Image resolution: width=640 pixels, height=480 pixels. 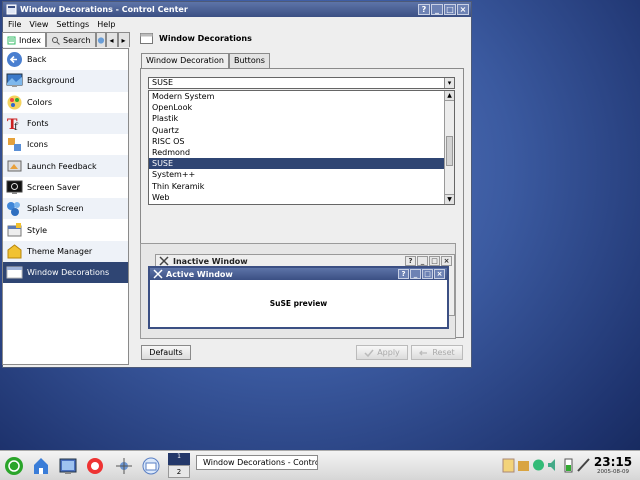 I want to click on tab-window-decoration: Window Decoration, so click(x=185, y=61).